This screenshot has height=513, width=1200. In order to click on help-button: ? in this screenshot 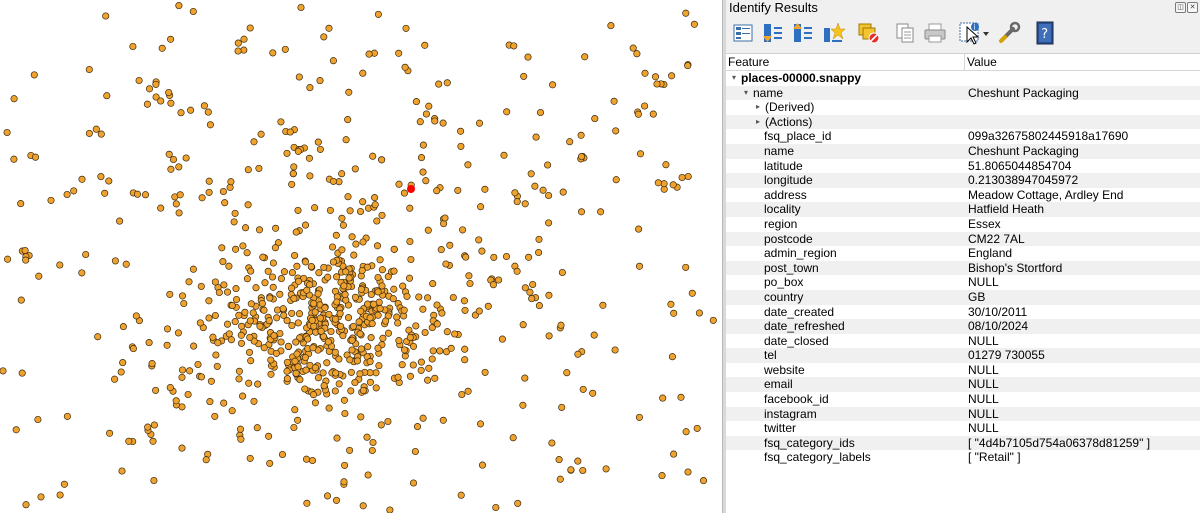, I will do `click(1045, 33)`.